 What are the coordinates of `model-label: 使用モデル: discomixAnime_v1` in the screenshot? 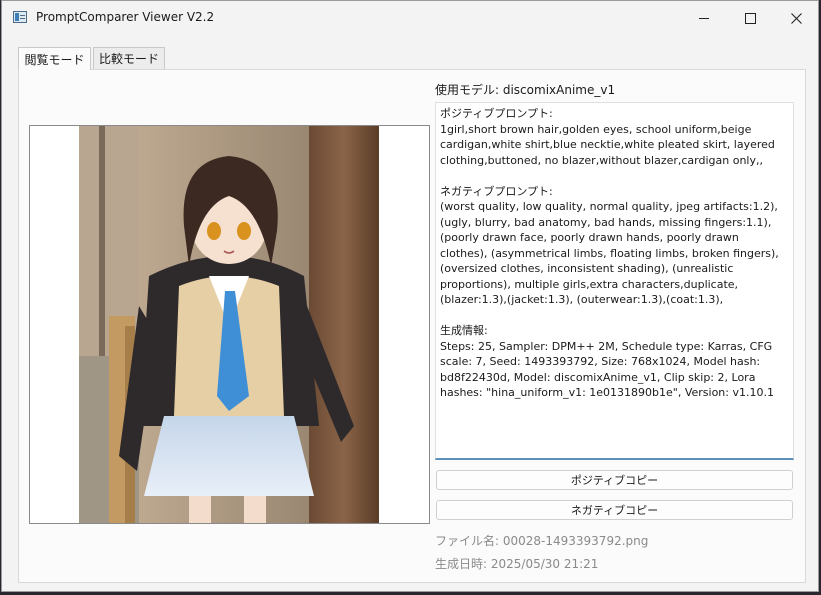 It's located at (525, 90).